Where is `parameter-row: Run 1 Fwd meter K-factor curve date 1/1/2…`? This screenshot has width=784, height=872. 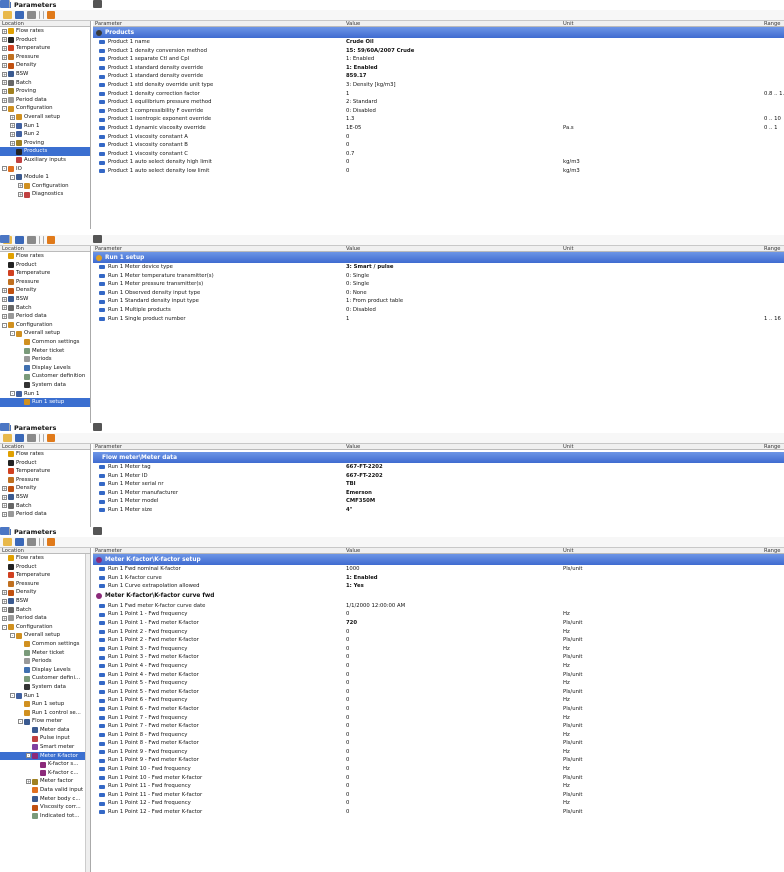
parameter-row: Run 1 Fwd meter K-factor curve date 1/1/2… is located at coordinates (438, 606).